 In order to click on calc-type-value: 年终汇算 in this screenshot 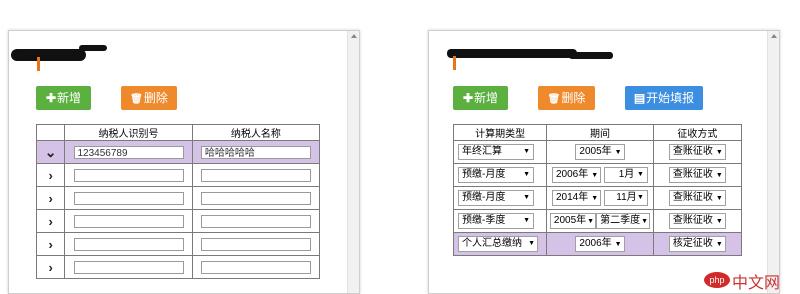, I will do `click(482, 151)`.